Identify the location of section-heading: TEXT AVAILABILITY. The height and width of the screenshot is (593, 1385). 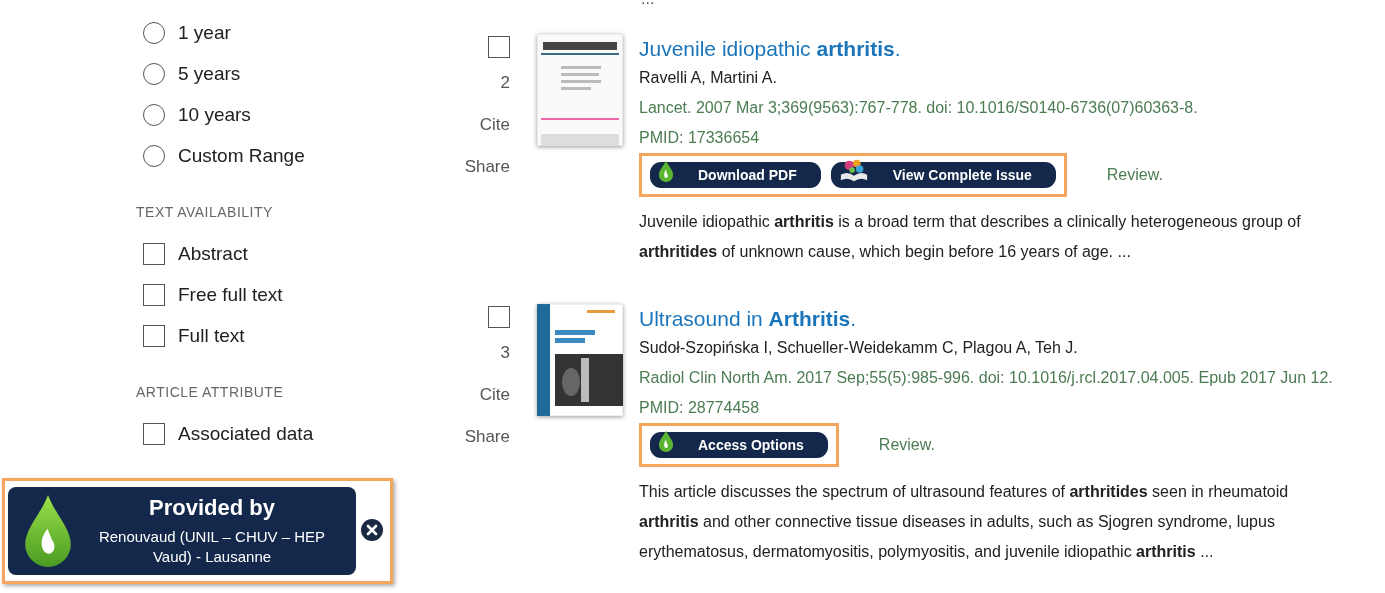
(205, 212).